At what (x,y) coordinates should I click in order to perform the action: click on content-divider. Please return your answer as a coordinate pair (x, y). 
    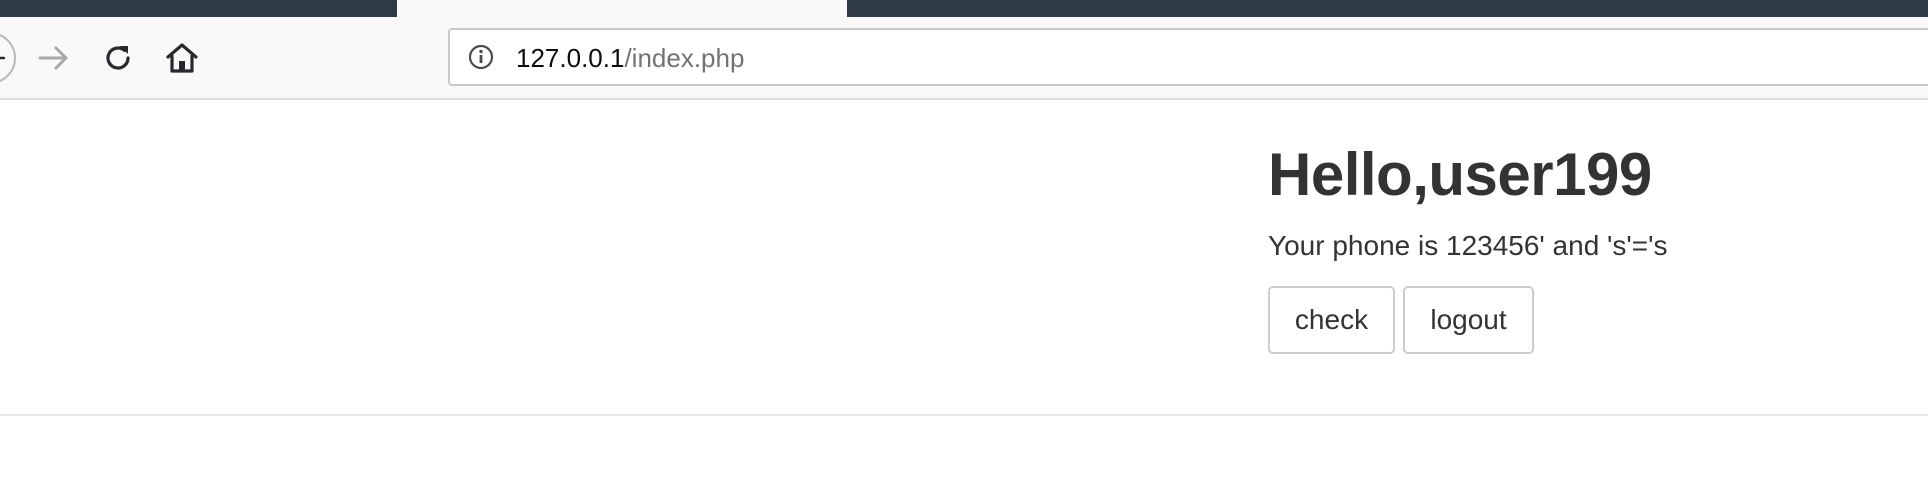
    Looking at the image, I should click on (964, 415).